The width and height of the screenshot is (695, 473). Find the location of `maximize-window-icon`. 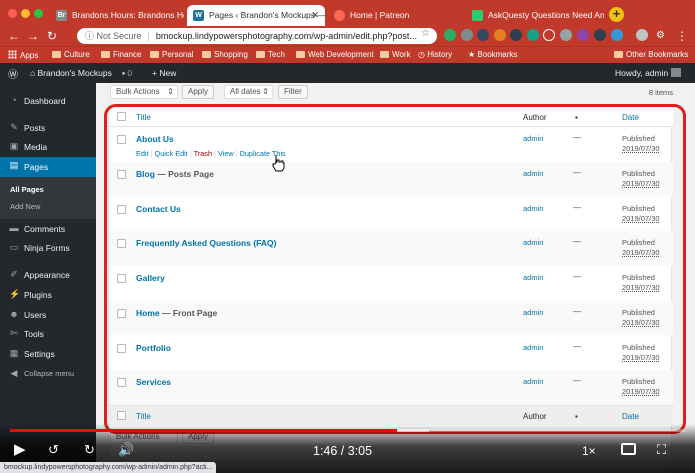

maximize-window-icon is located at coordinates (38, 13).